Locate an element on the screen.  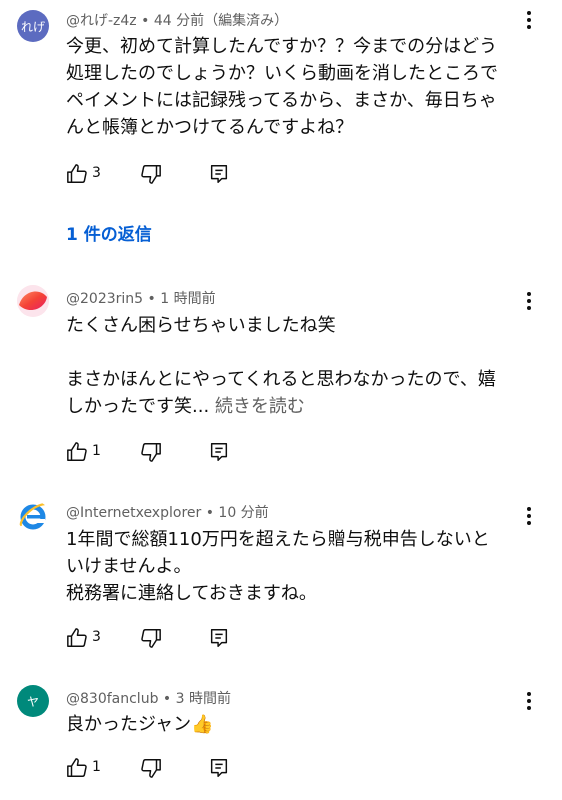
comment-line: んと帳簿とかつけてるんですよね？ is located at coordinates (210, 127).